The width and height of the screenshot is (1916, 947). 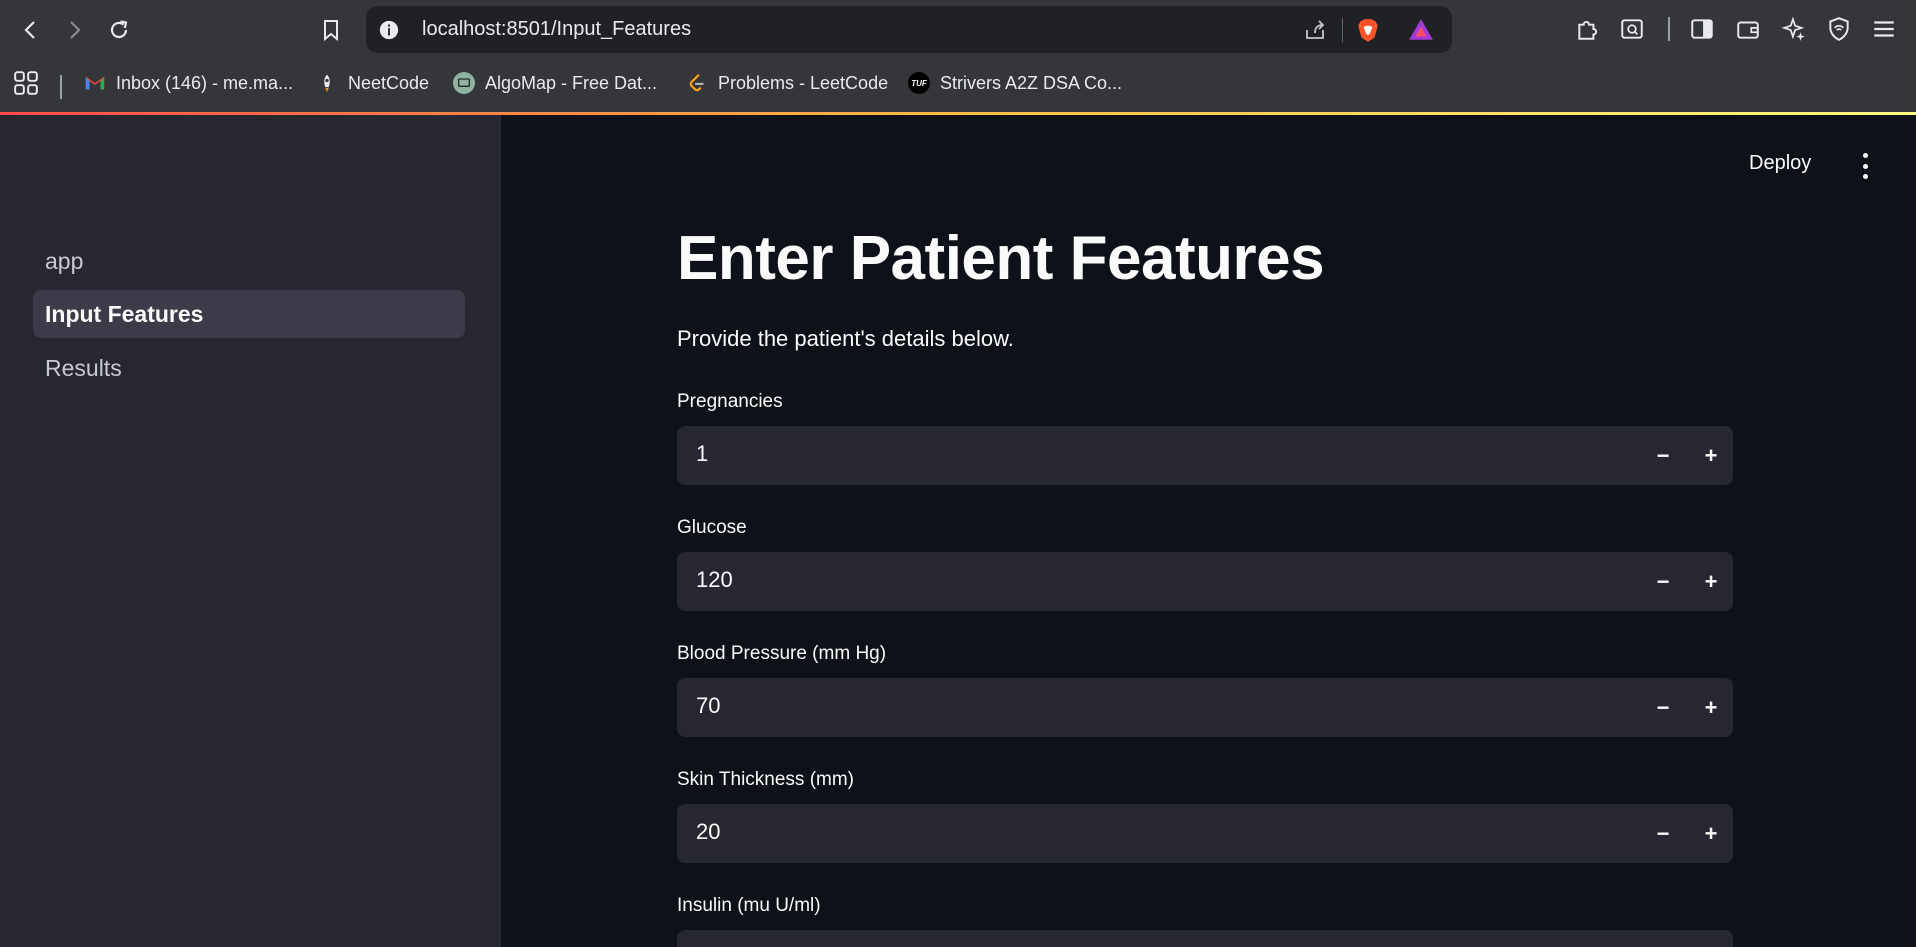 I want to click on pregnancies-label: Pregnancies, so click(x=730, y=401).